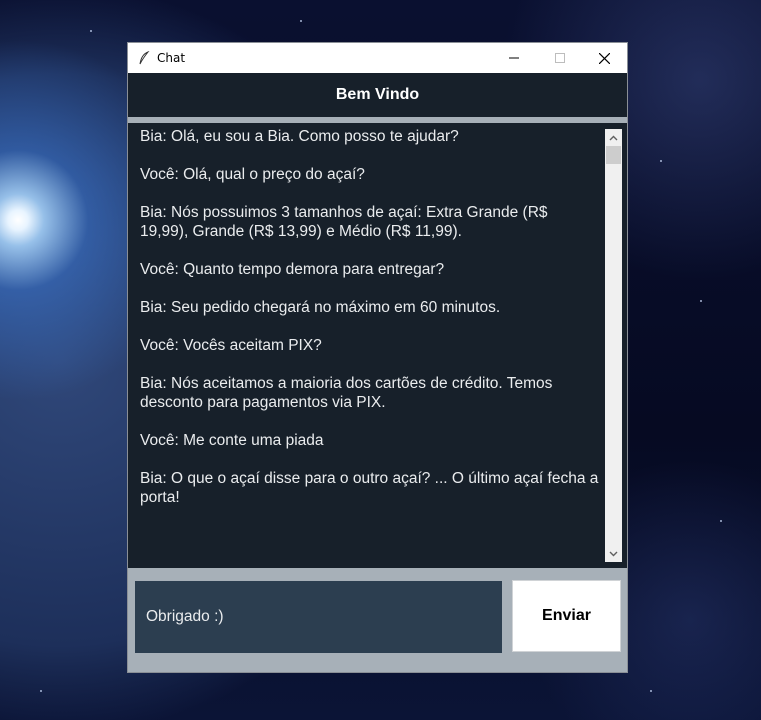 Image resolution: width=761 pixels, height=720 pixels. I want to click on chat-message: Você: Vocês aceitam PIX?, so click(231, 345).